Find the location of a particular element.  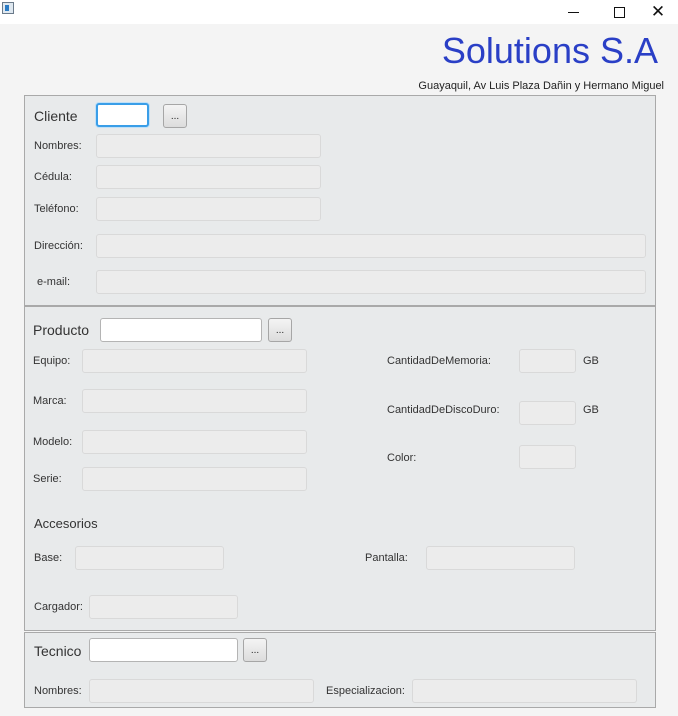

cliente-cedula-field is located at coordinates (208, 177).